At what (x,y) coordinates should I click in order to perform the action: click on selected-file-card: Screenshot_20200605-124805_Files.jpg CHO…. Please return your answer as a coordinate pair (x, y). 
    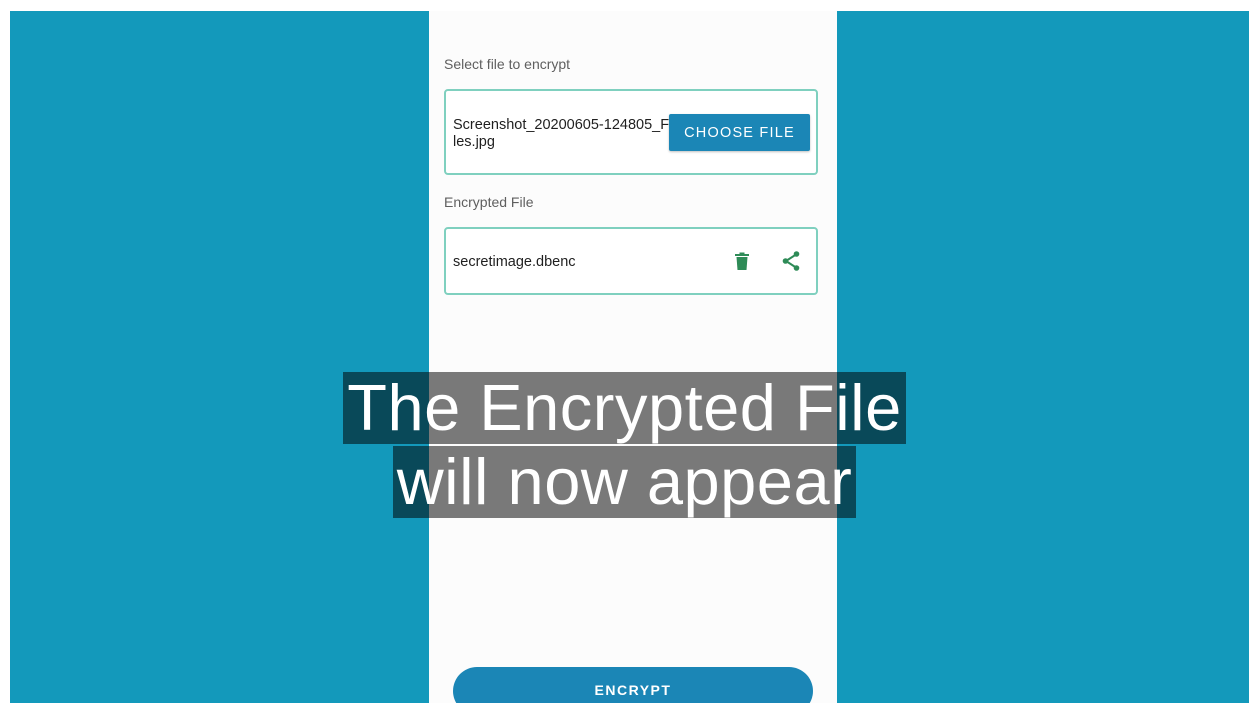
    Looking at the image, I should click on (631, 132).